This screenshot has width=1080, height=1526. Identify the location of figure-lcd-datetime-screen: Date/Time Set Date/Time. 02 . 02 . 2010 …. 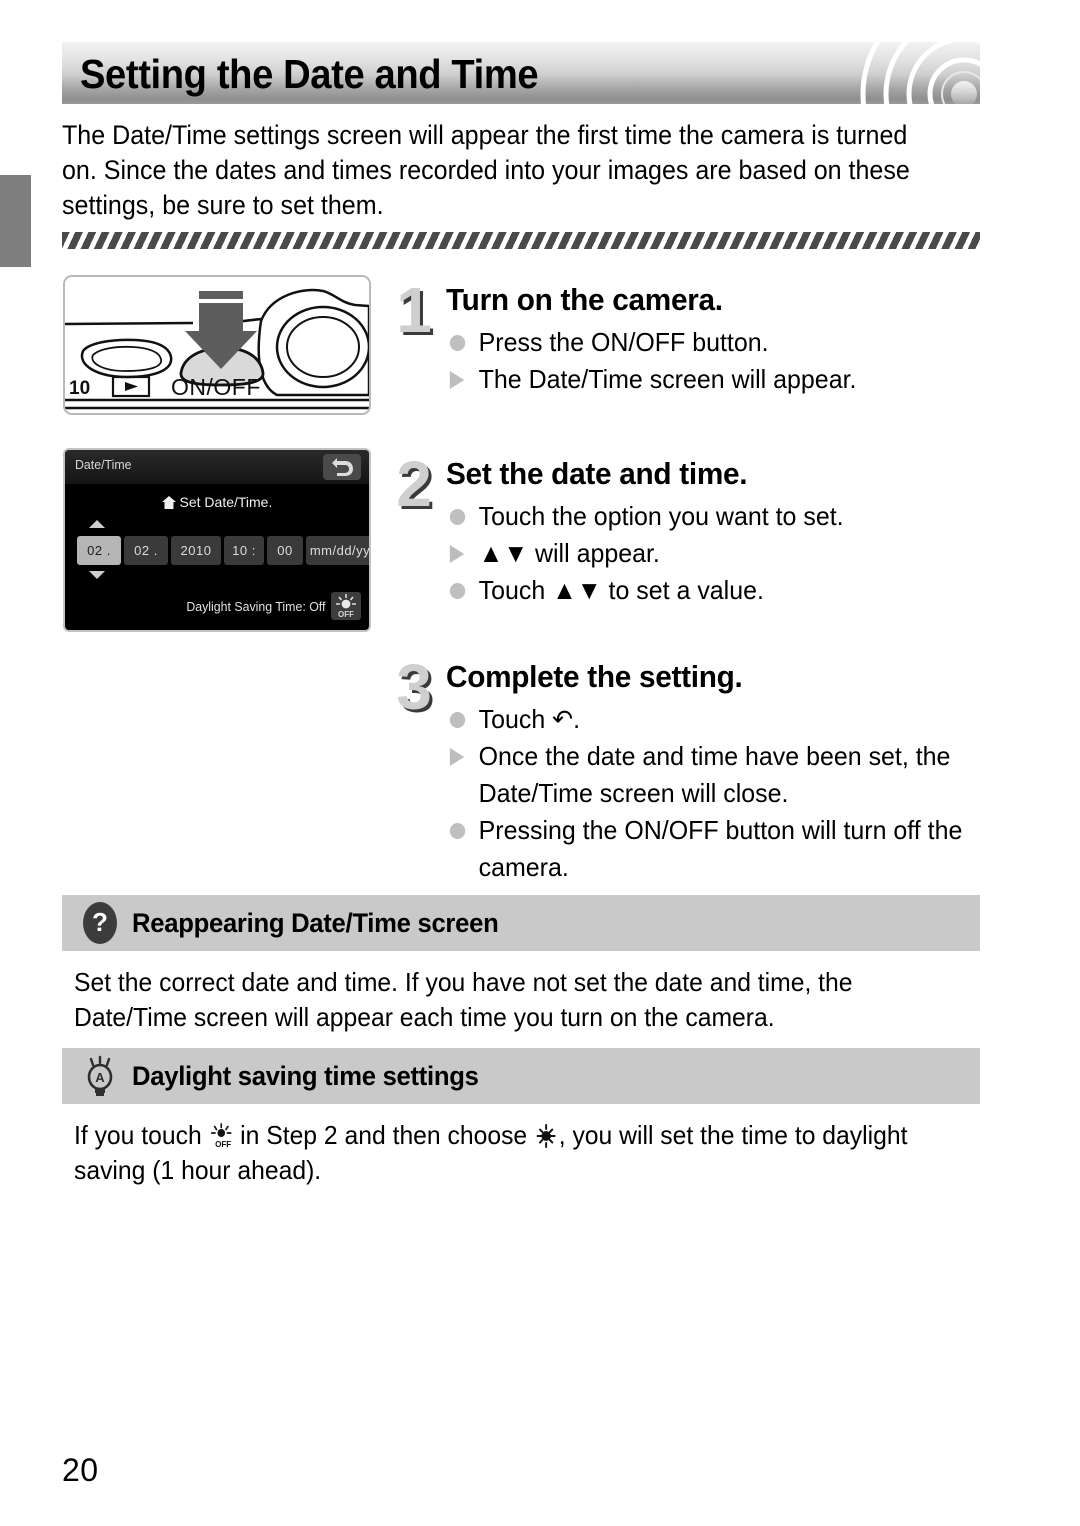
(217, 540).